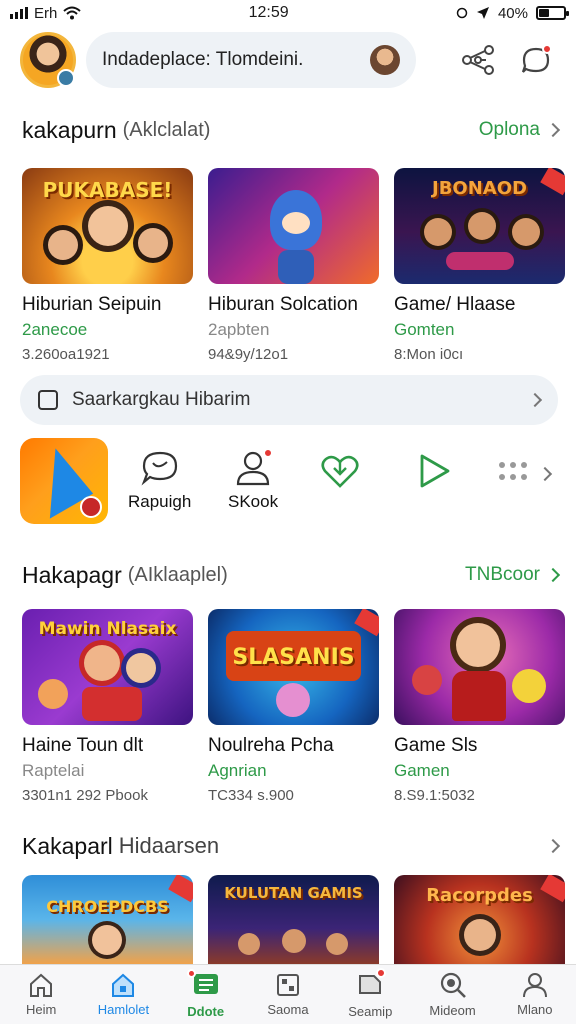  I want to click on game-title: Haine Toun dlt, so click(83, 745).